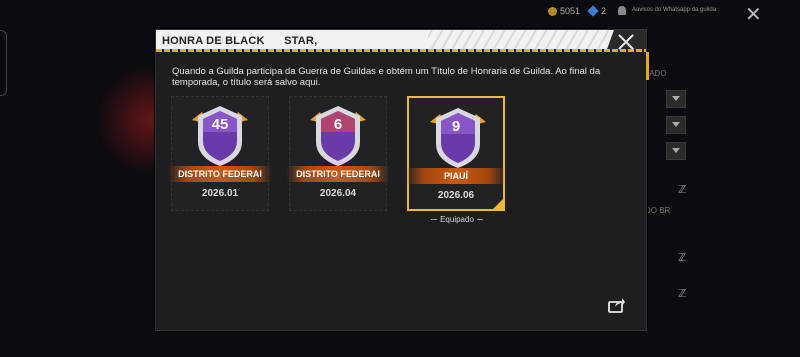 The width and height of the screenshot is (800, 357). I want to click on honor-title-card: 6 DISTRITO FEDERAI 2026.04, so click(338, 153).